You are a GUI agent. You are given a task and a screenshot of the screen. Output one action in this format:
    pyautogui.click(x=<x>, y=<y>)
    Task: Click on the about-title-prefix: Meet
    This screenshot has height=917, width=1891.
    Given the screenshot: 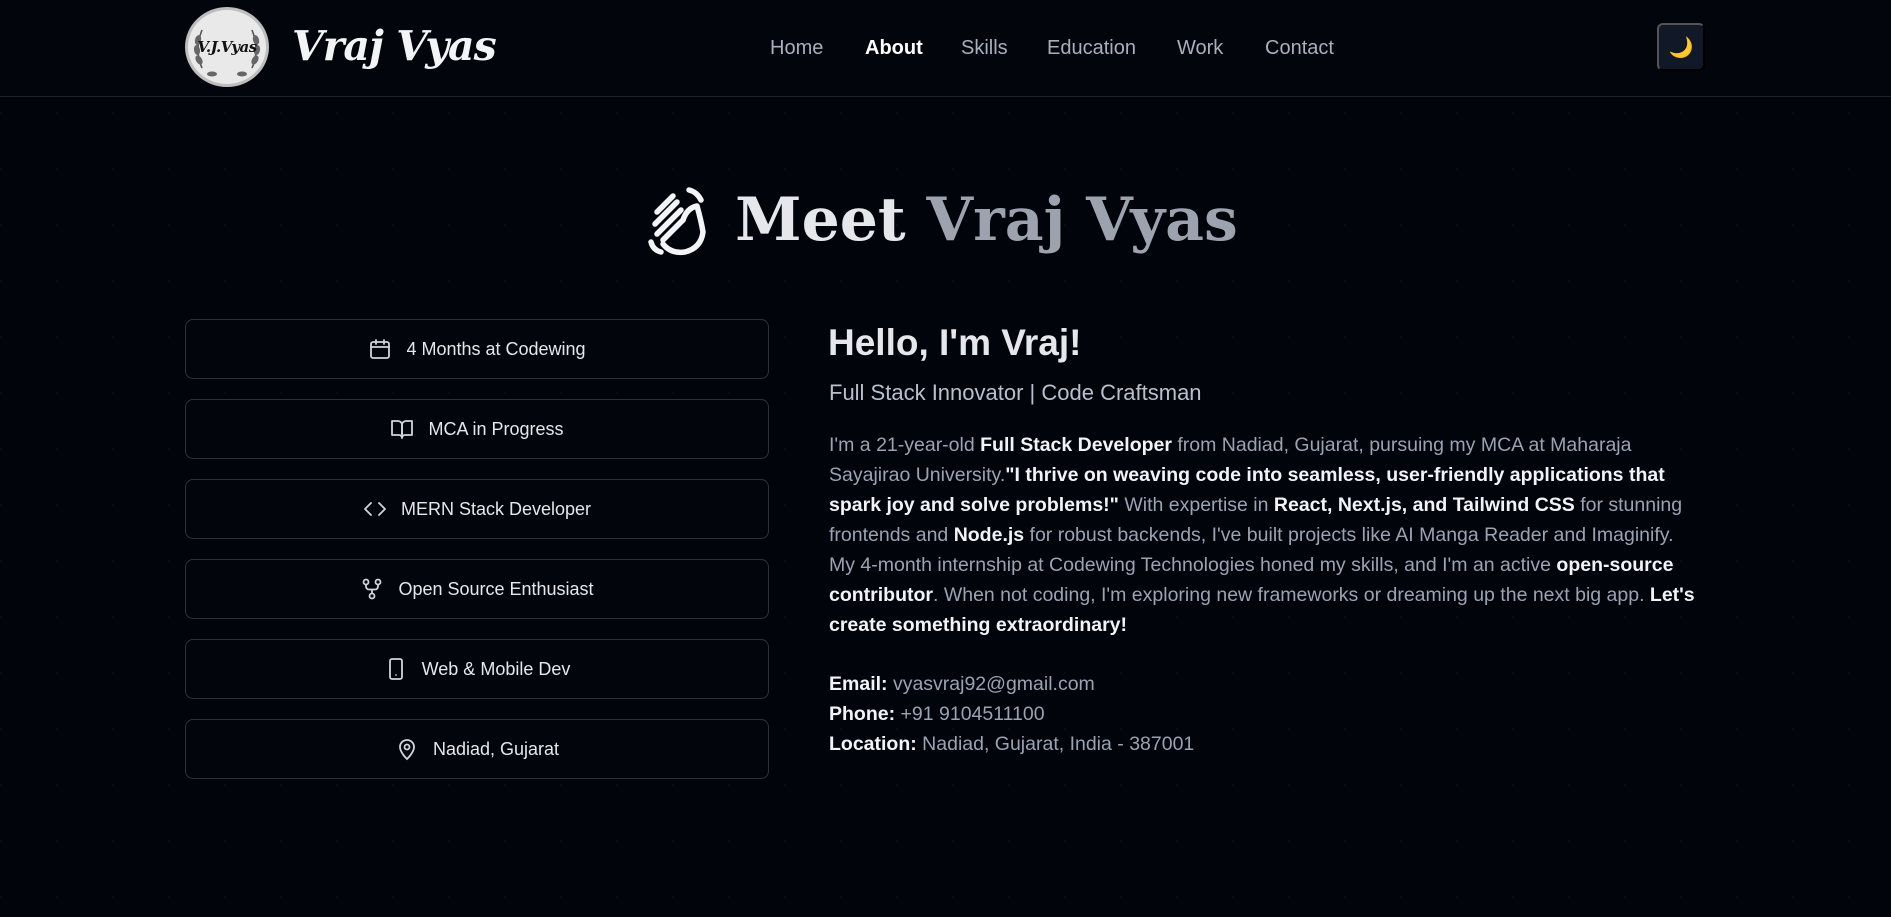 What is the action you would take?
    pyautogui.click(x=831, y=220)
    